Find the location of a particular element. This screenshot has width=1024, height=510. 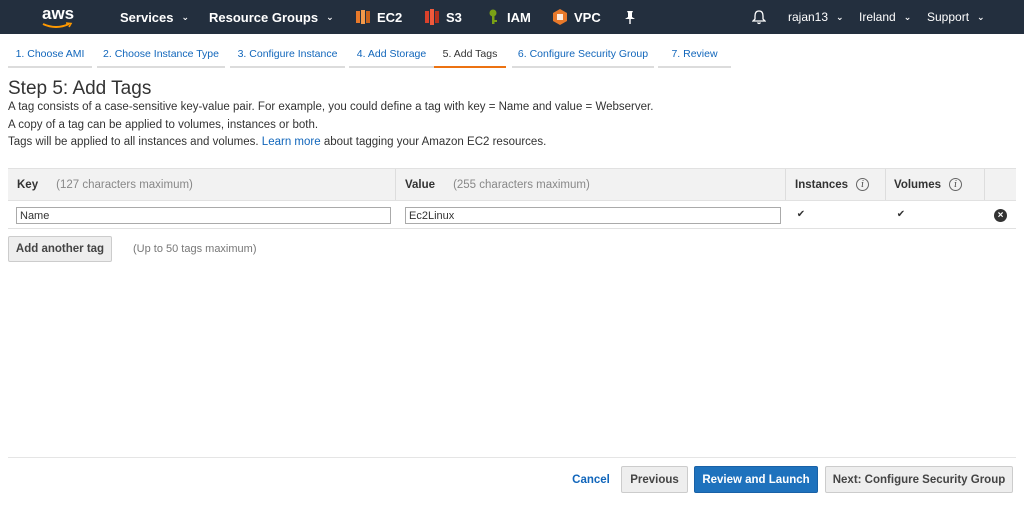

tab-review: 7. Review is located at coordinates (694, 55).